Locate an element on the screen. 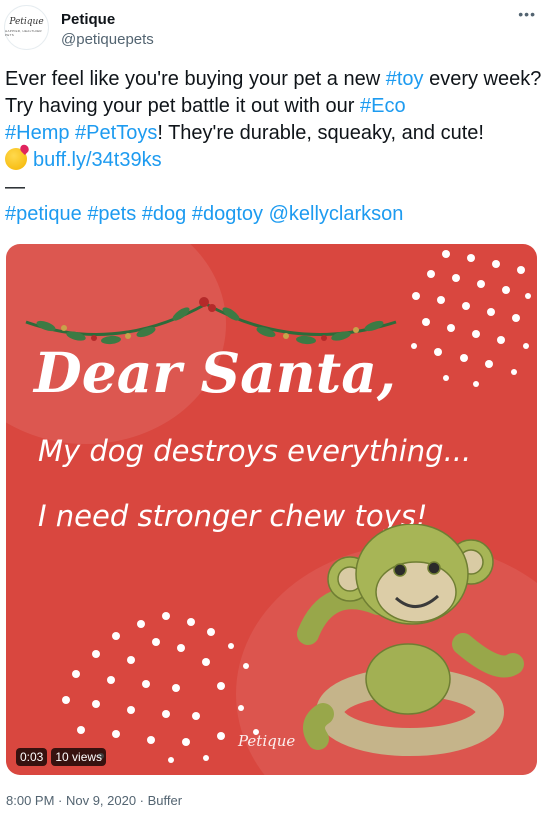 The height and width of the screenshot is (813, 553). video-info: 0:03 10 views is located at coordinates (61, 757).